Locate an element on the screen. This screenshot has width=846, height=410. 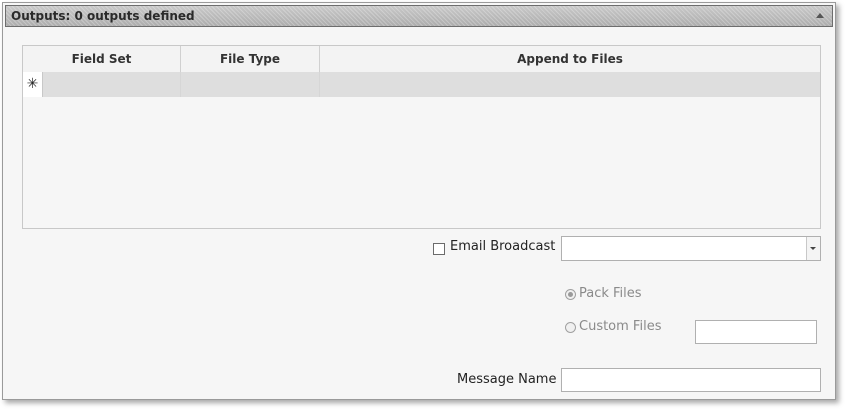
radio-selected-dot is located at coordinates (570, 294).